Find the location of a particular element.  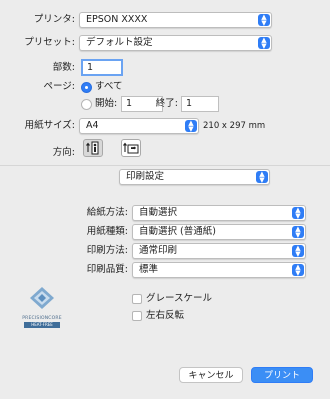

landscape-person-icon is located at coordinates (131, 148).